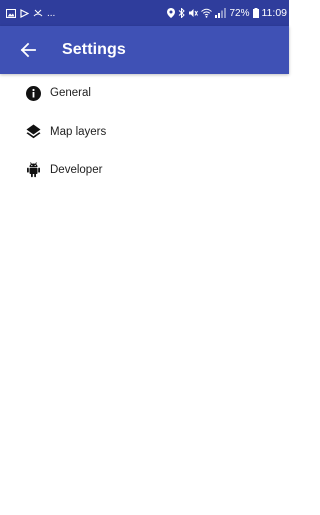  I want to click on menu-item-developer: Developer, so click(144, 170).